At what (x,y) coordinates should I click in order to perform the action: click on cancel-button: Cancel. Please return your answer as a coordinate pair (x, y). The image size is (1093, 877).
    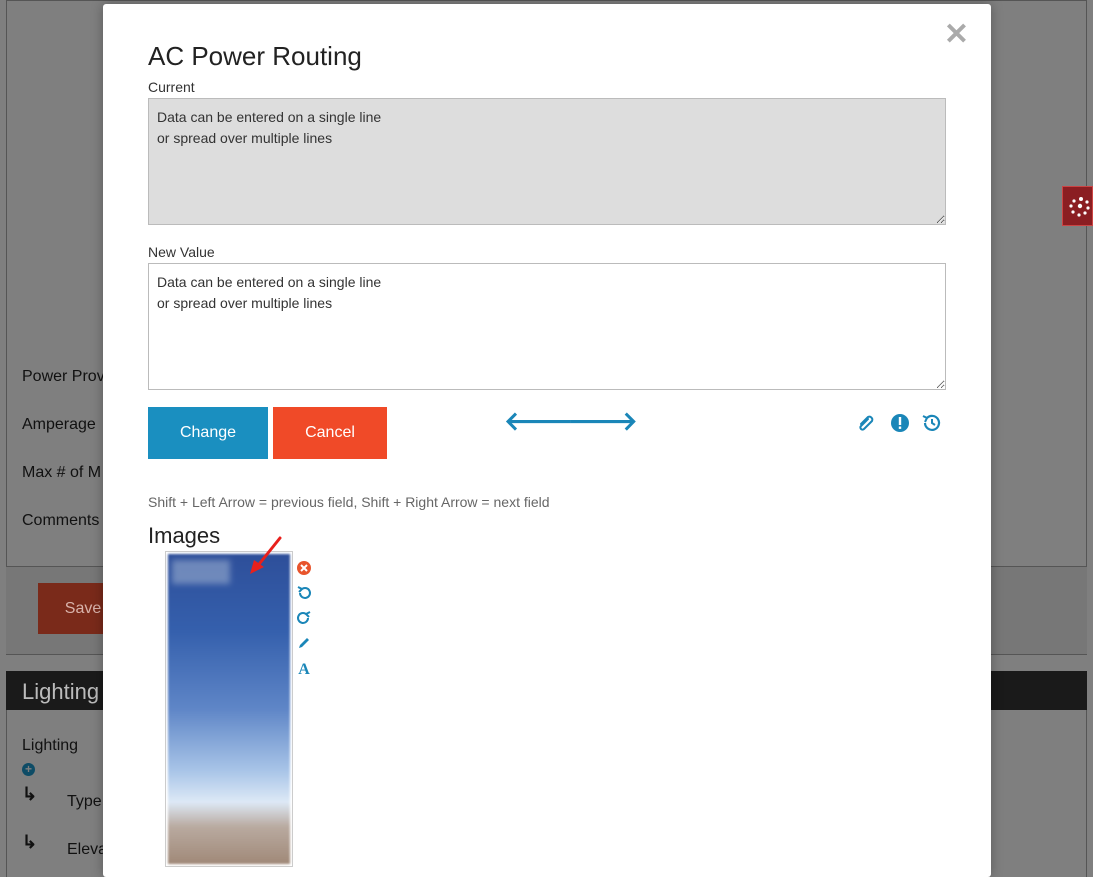
    Looking at the image, I should click on (330, 433).